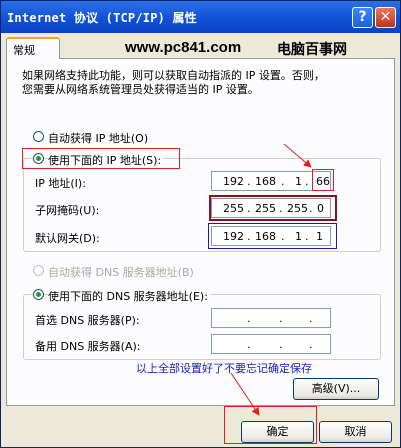  Describe the element at coordinates (245, 394) in the screenshot. I see `arrow-to-ok-button` at that location.